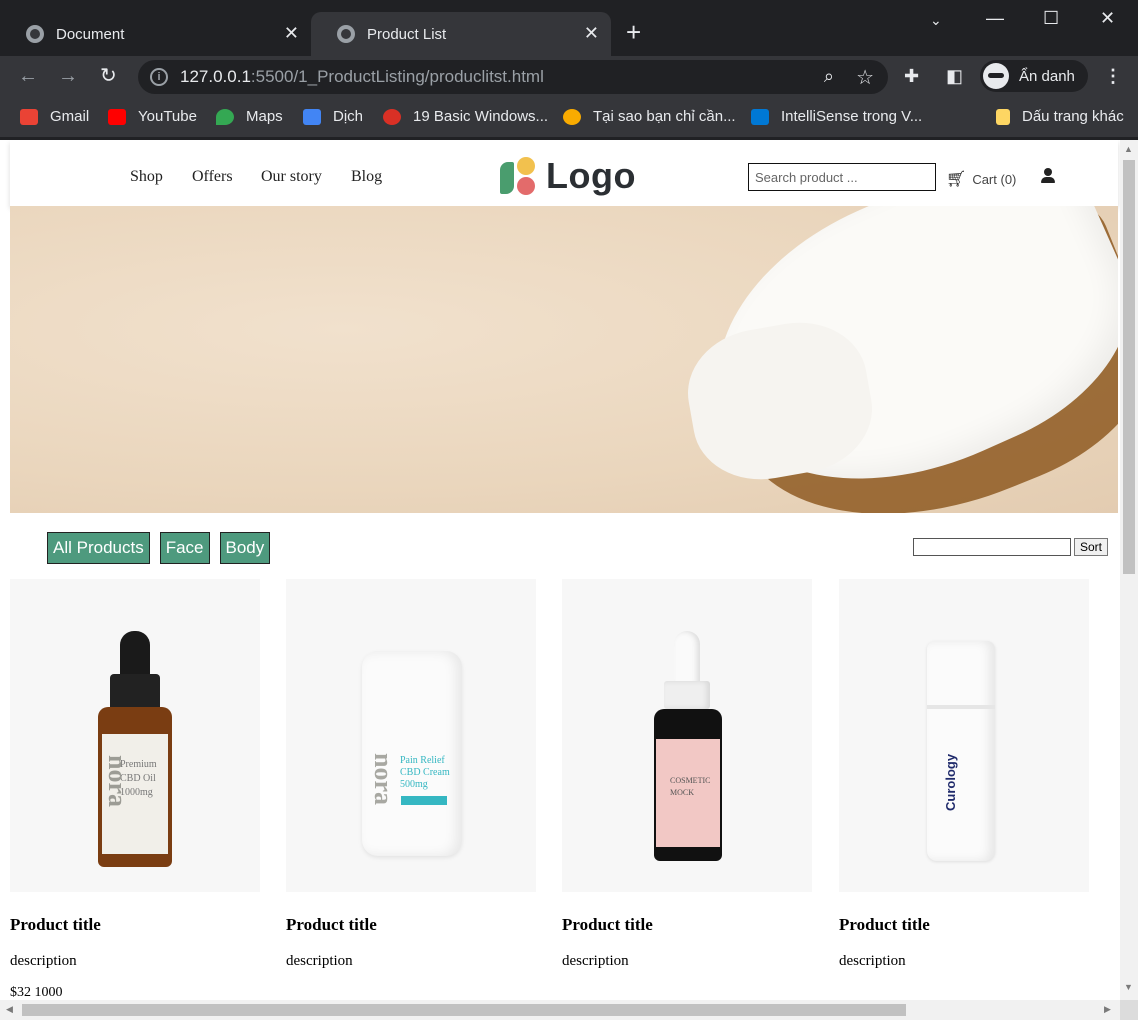  What do you see at coordinates (992, 547) in the screenshot?
I see `sort-input` at bounding box center [992, 547].